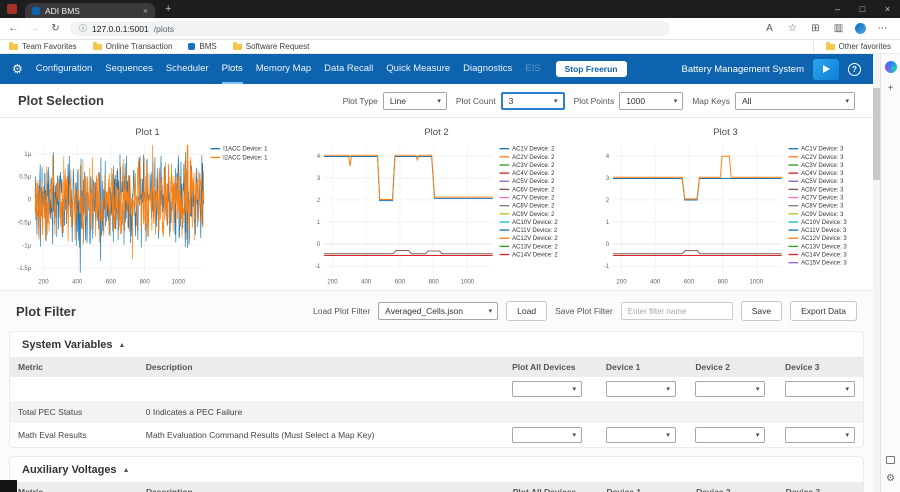 This screenshot has height=492, width=900. What do you see at coordinates (43, 46) in the screenshot?
I see `favorite-item: Team Favorites` at bounding box center [43, 46].